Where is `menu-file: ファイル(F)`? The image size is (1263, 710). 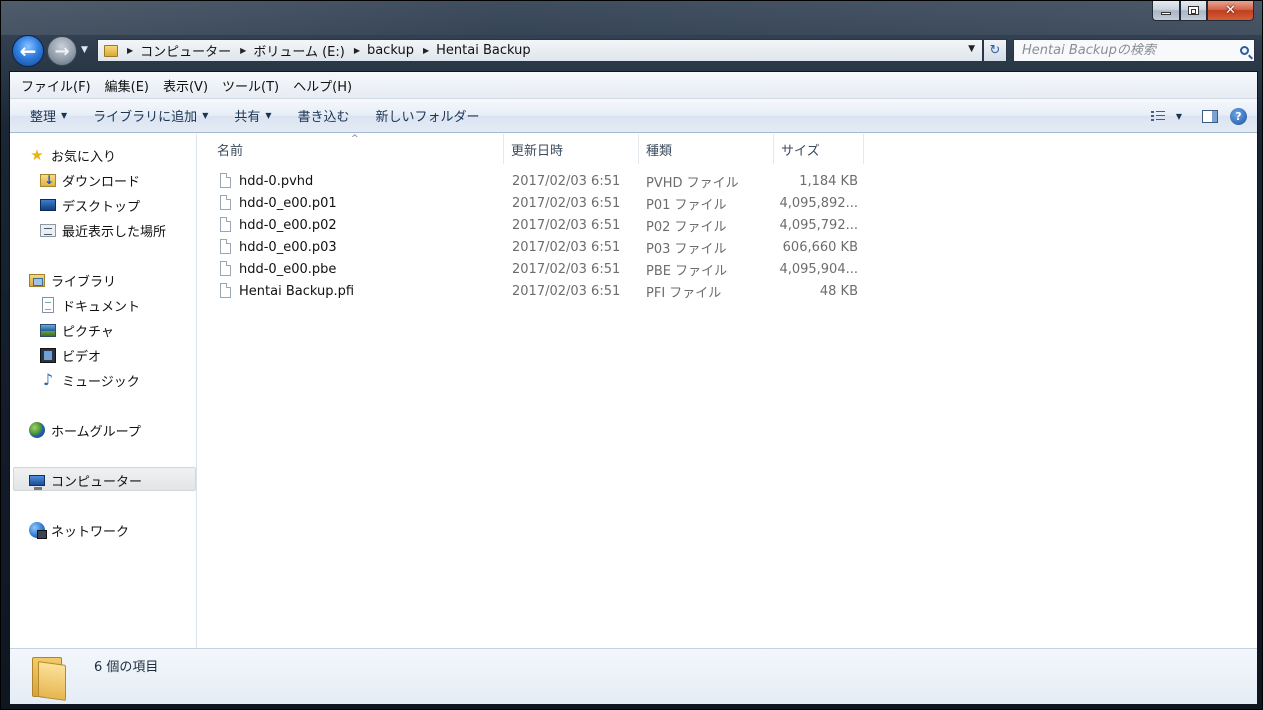 menu-file: ファイル(F) is located at coordinates (56, 85).